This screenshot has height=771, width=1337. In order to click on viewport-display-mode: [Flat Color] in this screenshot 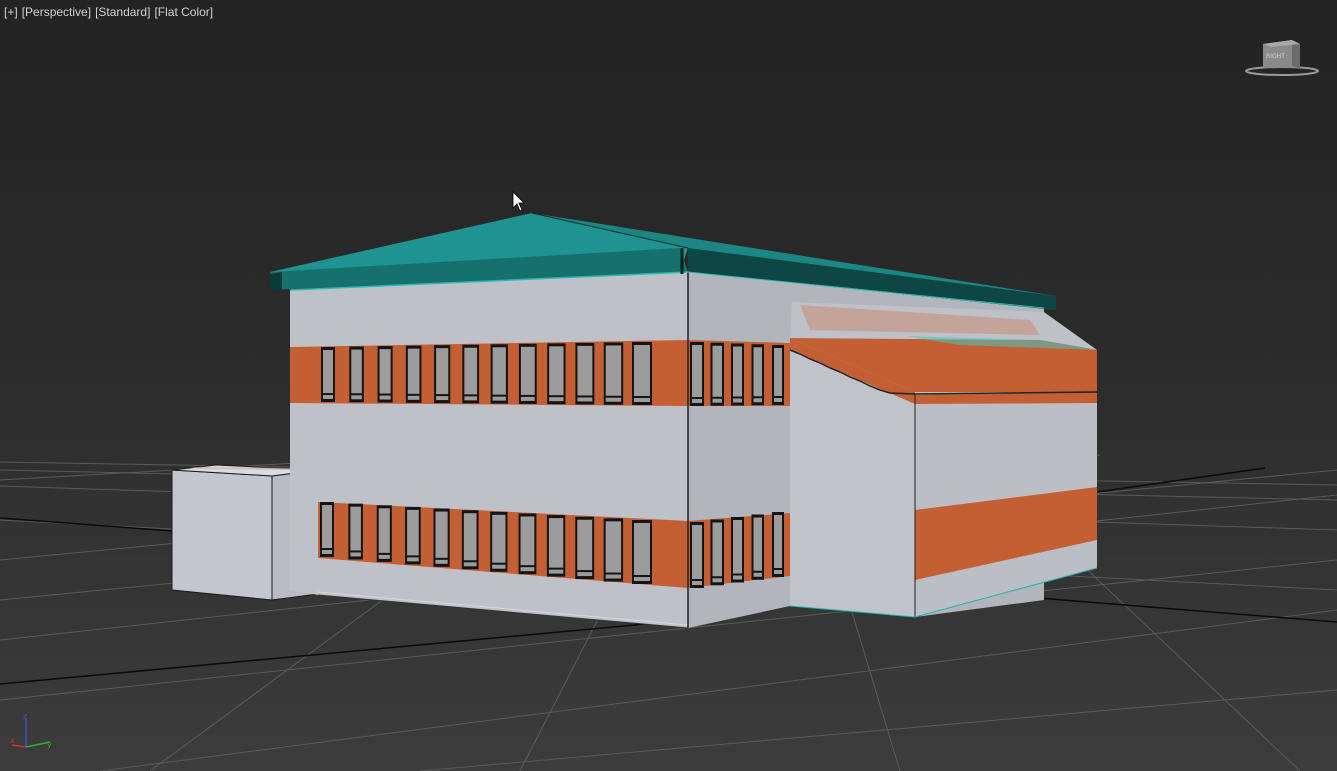, I will do `click(183, 12)`.